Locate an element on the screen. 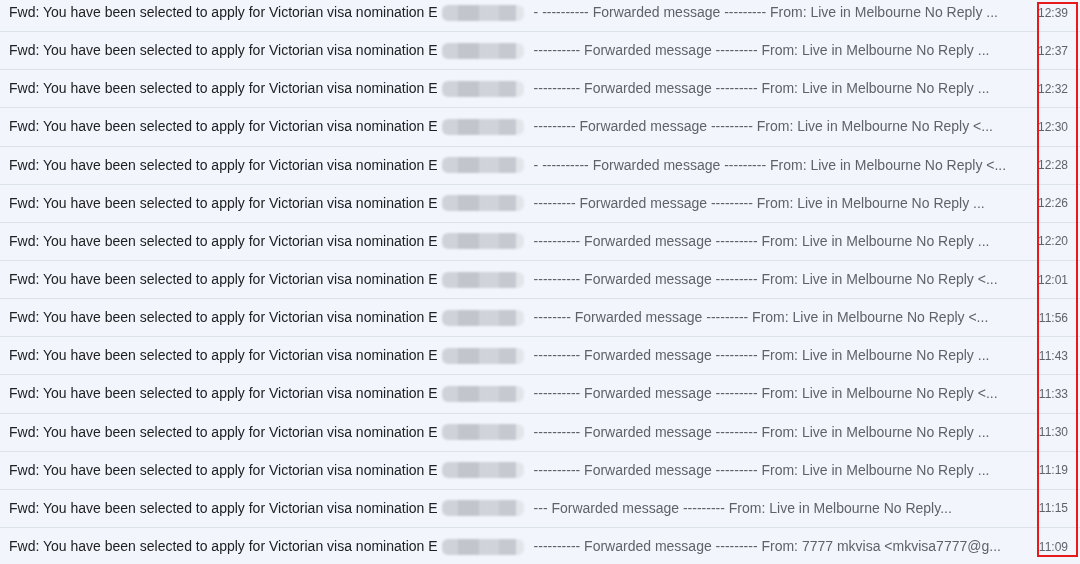 The width and height of the screenshot is (1080, 564). email-row: Fwd: You have been selected to apply for Victorian visa nomination E ---------- Forwarded message --------- From: Live in Melbourne No Reply ... 12:32 is located at coordinates (540, 89).